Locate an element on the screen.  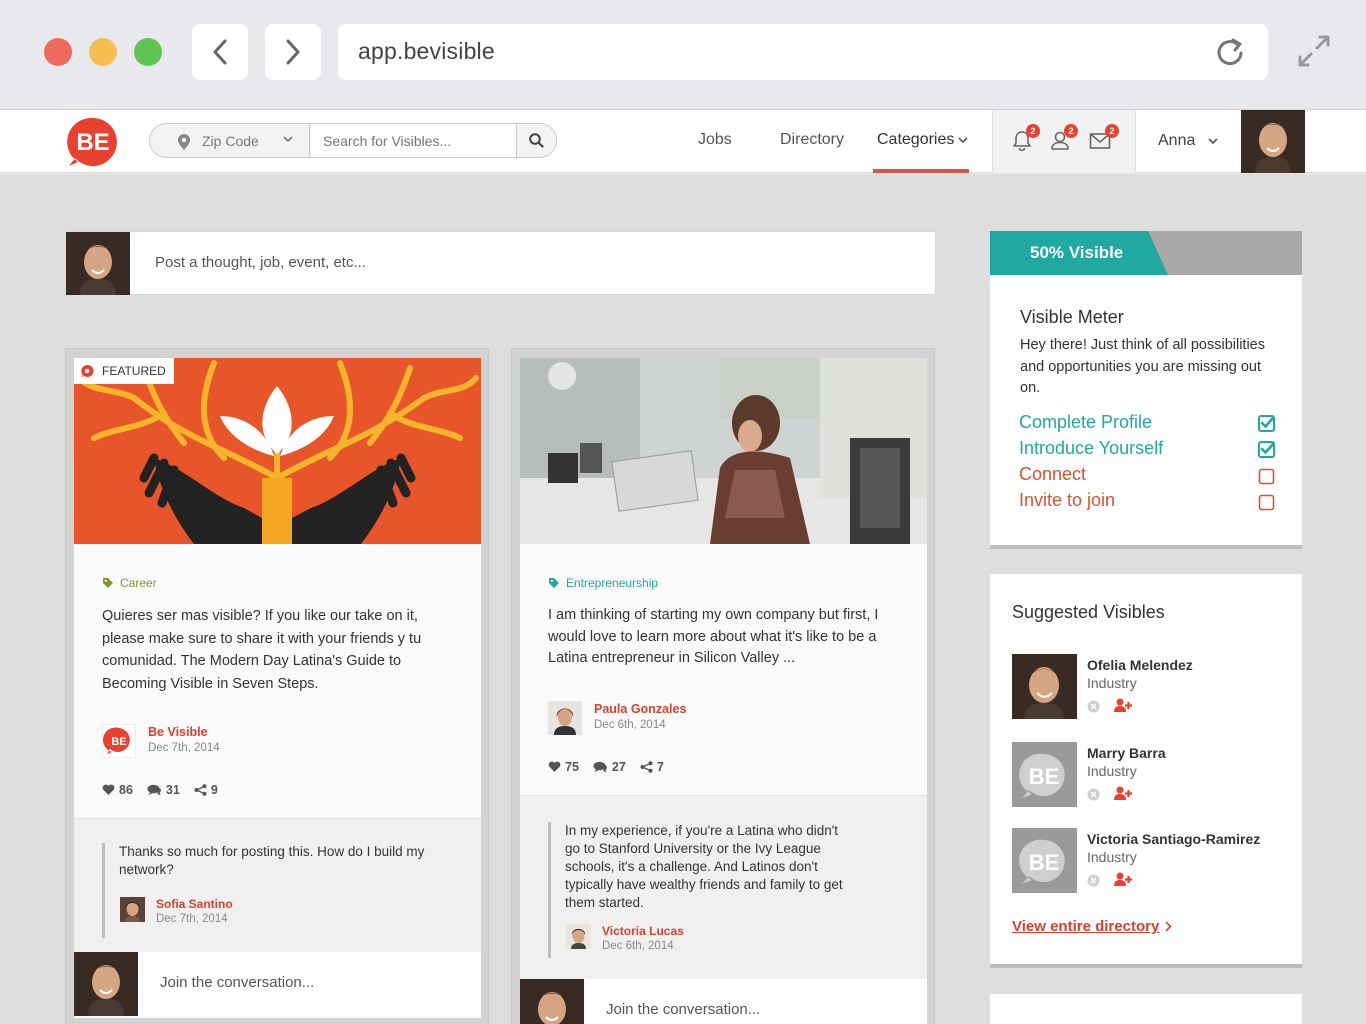
close-window-button is located at coordinates (58, 52).